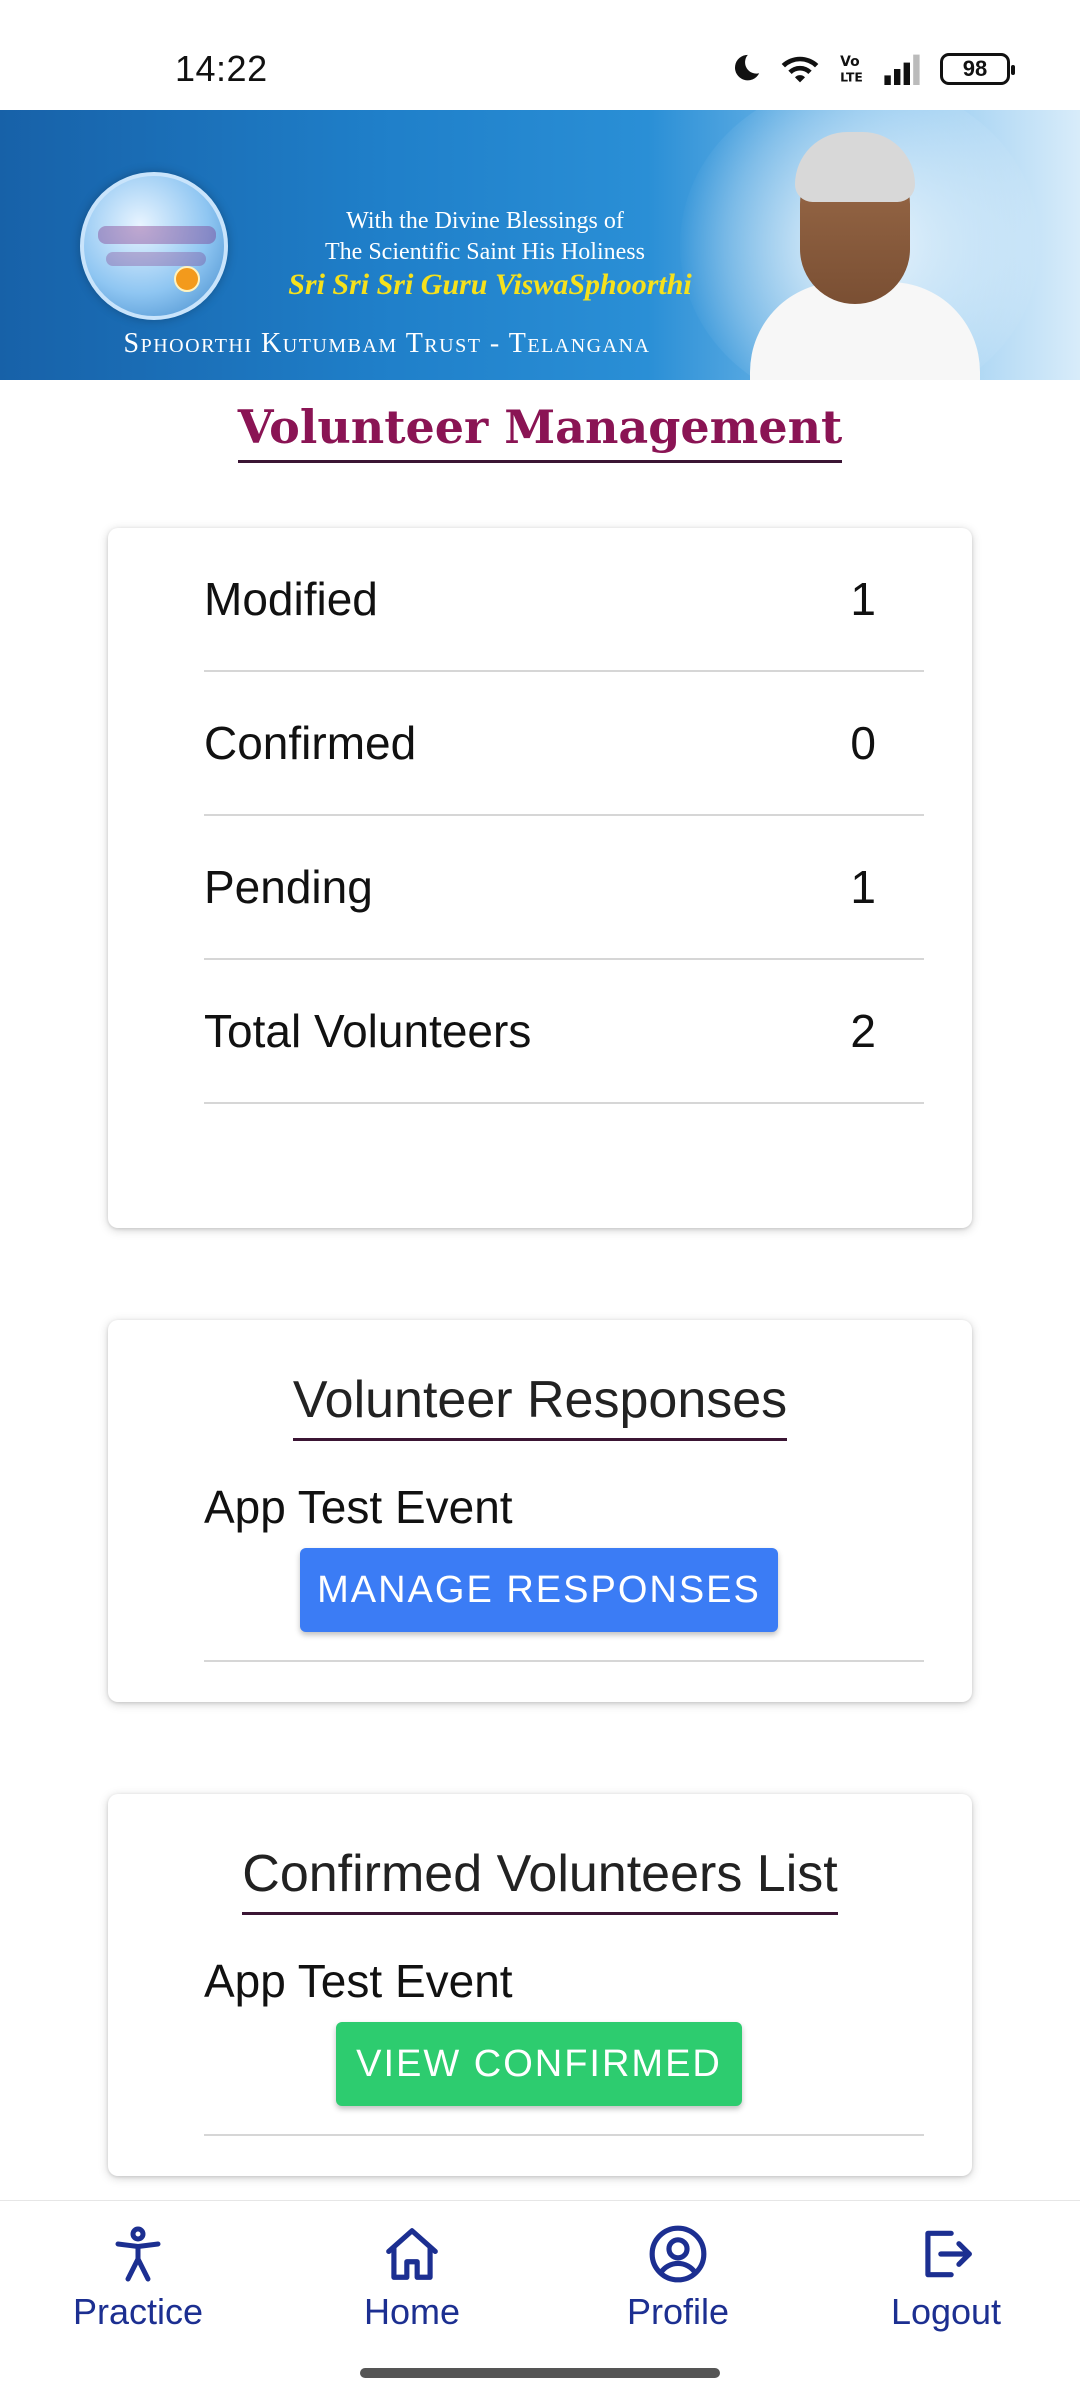 This screenshot has width=1080, height=2400. I want to click on moon-icon, so click(747, 67).